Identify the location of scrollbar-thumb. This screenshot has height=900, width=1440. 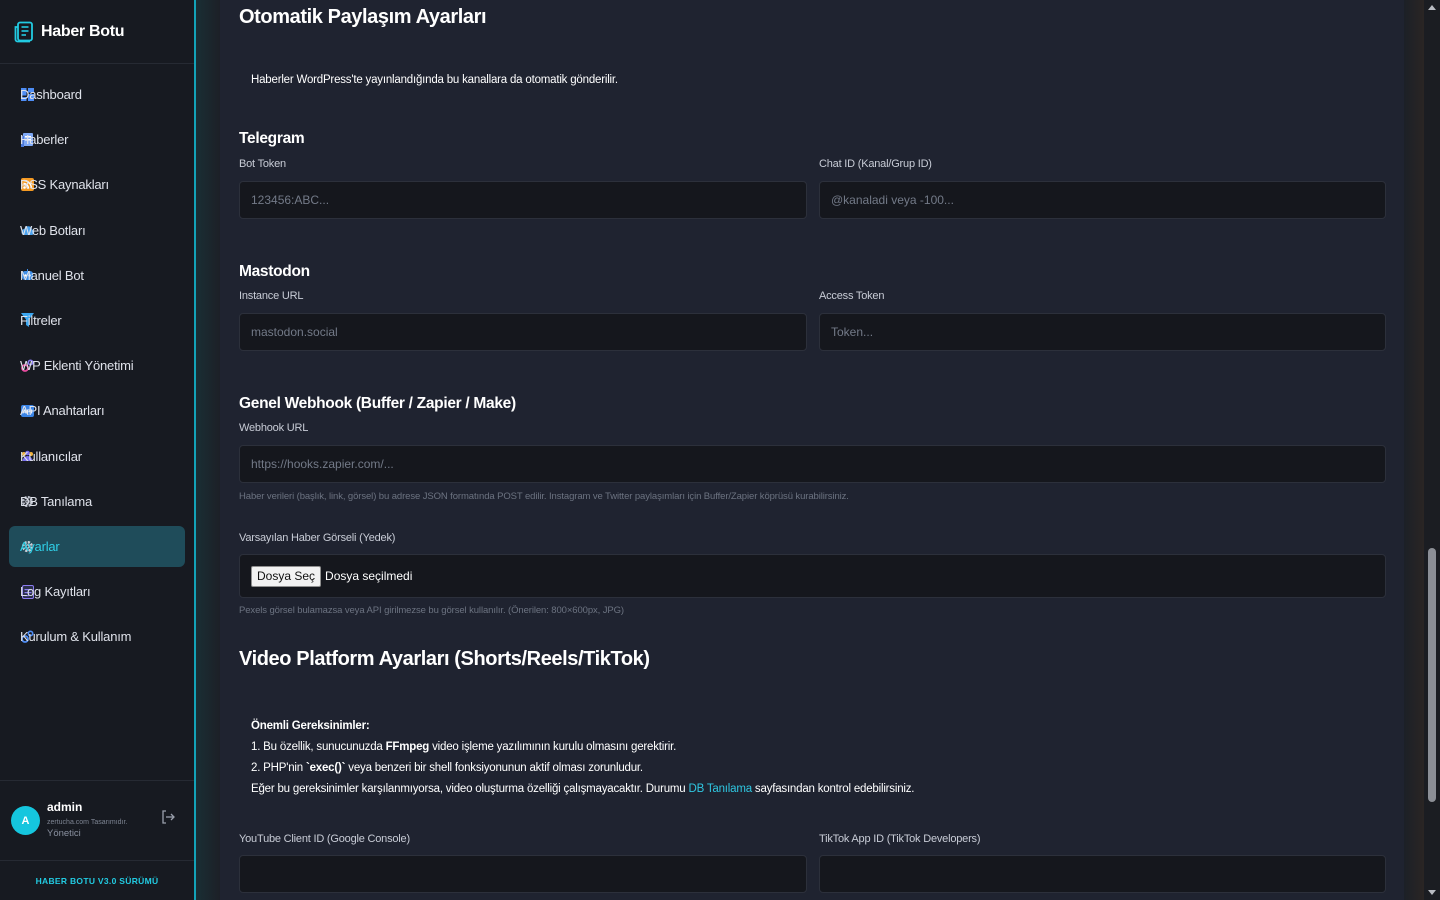
(1432, 675).